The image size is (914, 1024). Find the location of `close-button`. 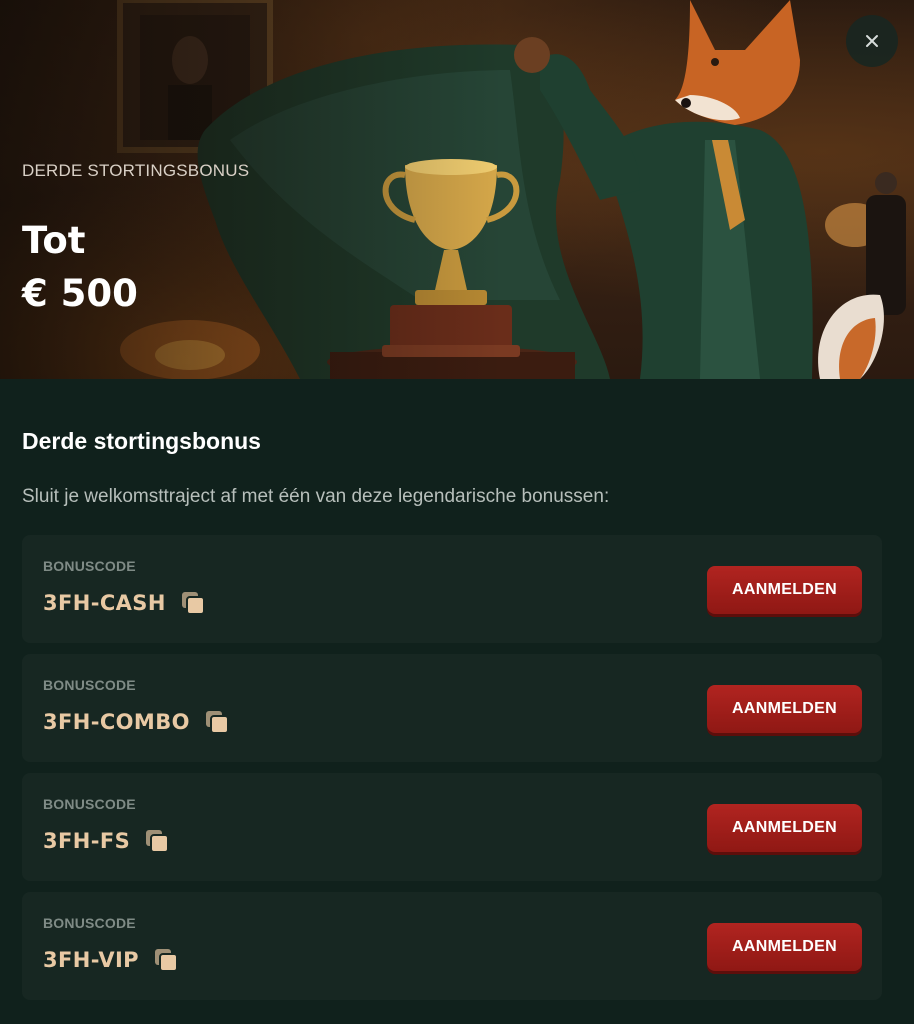

close-button is located at coordinates (872, 41).